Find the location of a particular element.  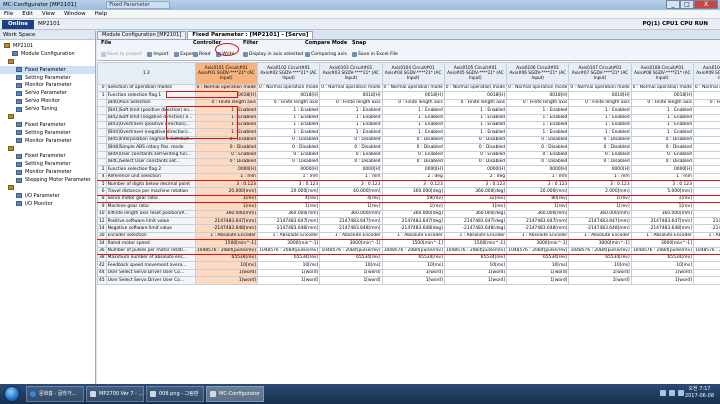

parameter-value-cell: 65534[rev] is located at coordinates (226, 258).